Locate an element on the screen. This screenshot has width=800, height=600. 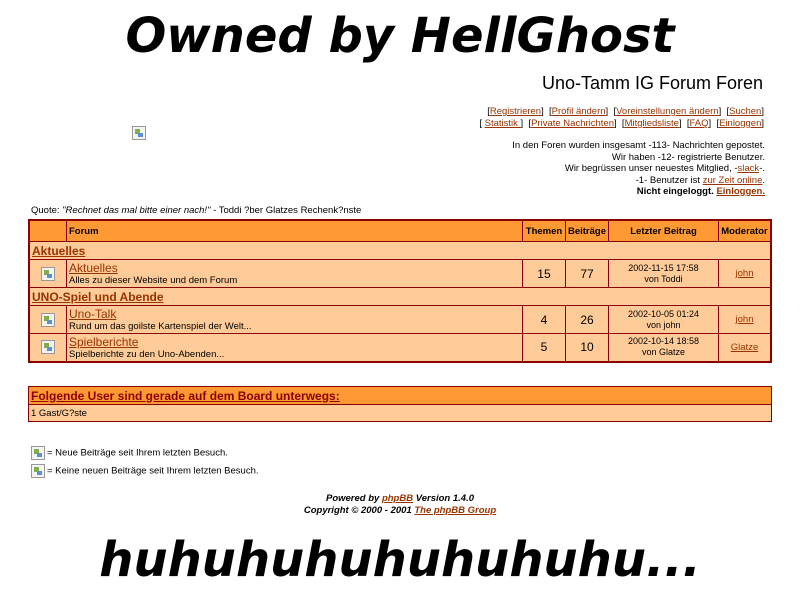
category-link-uno-spiel: UNO-Spiel und Abende is located at coordinates (98, 297).